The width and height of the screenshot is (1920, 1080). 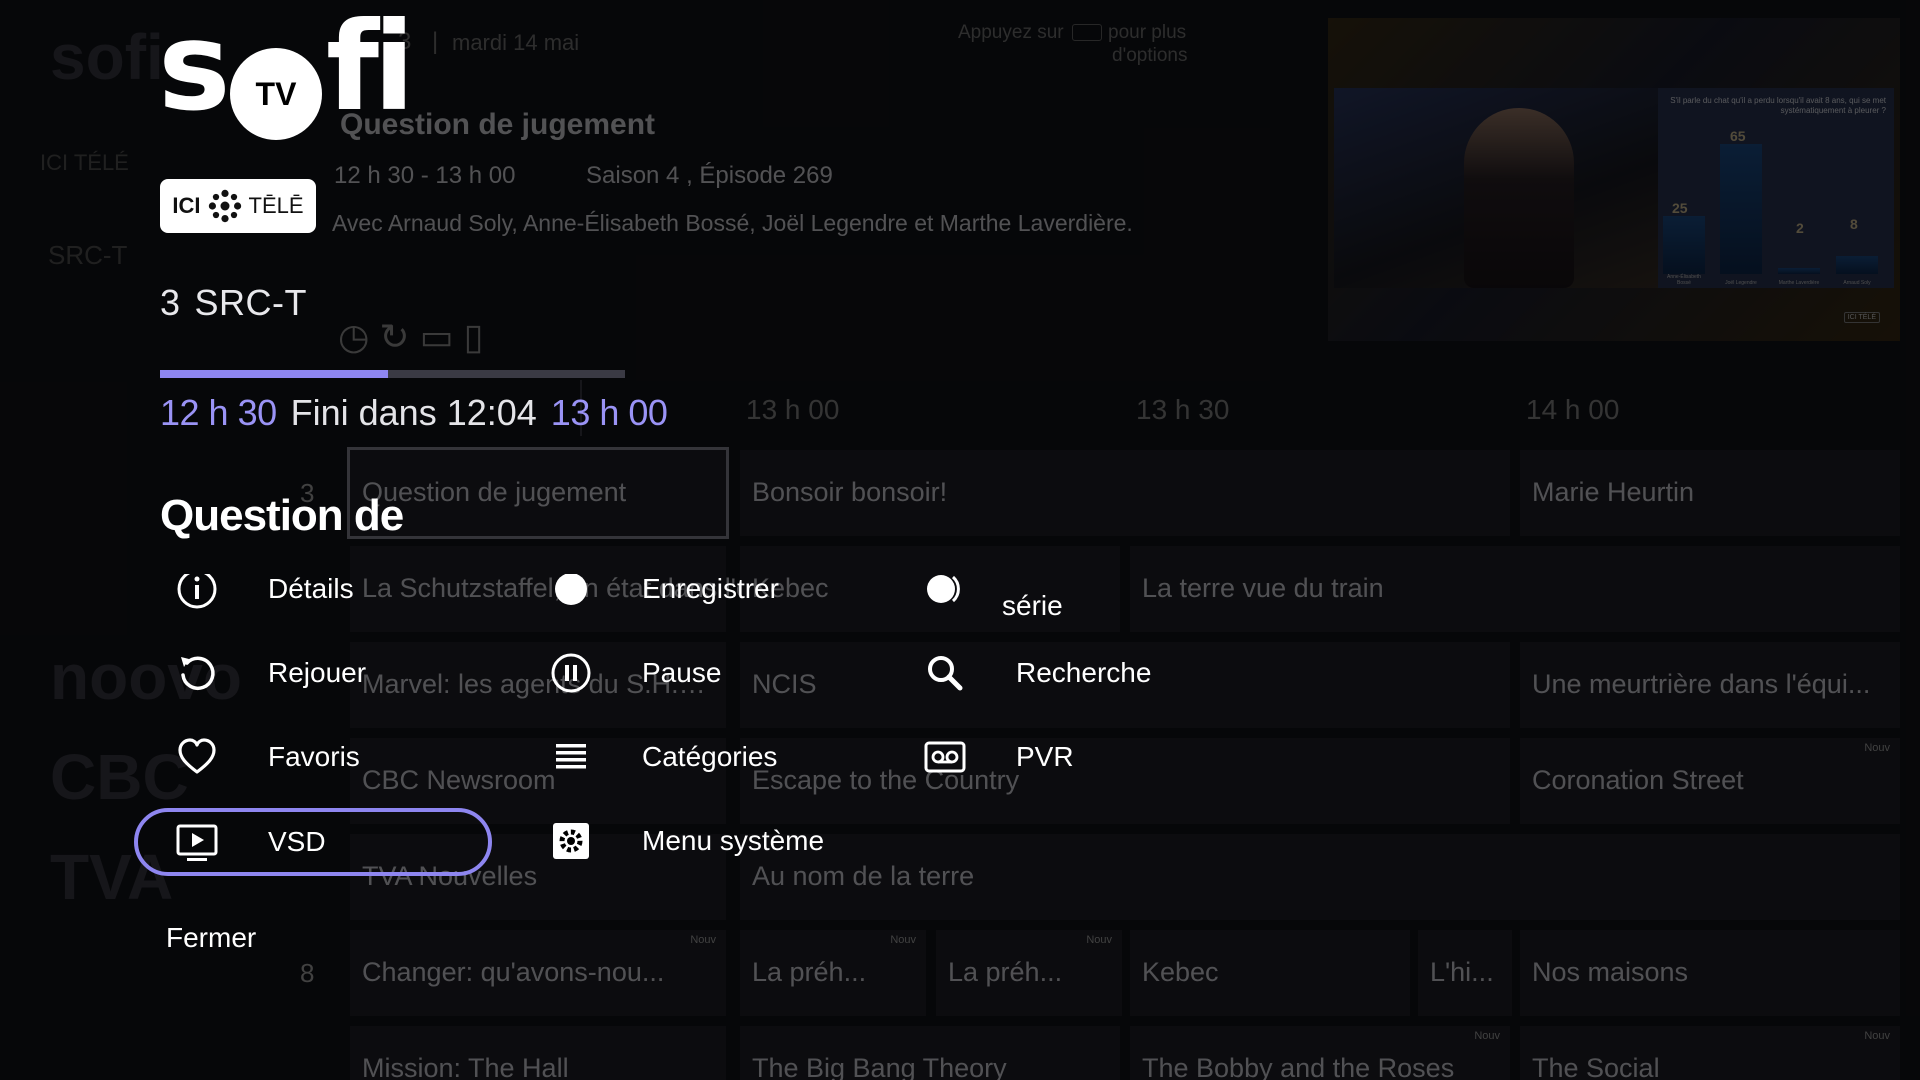 What do you see at coordinates (1270, 973) in the screenshot?
I see `guide-cell: Kebec` at bounding box center [1270, 973].